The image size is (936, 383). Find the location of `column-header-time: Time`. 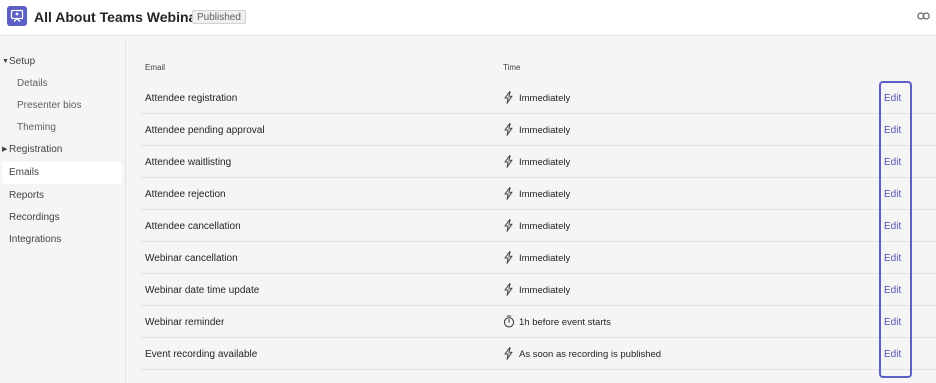

column-header-time: Time is located at coordinates (512, 67).